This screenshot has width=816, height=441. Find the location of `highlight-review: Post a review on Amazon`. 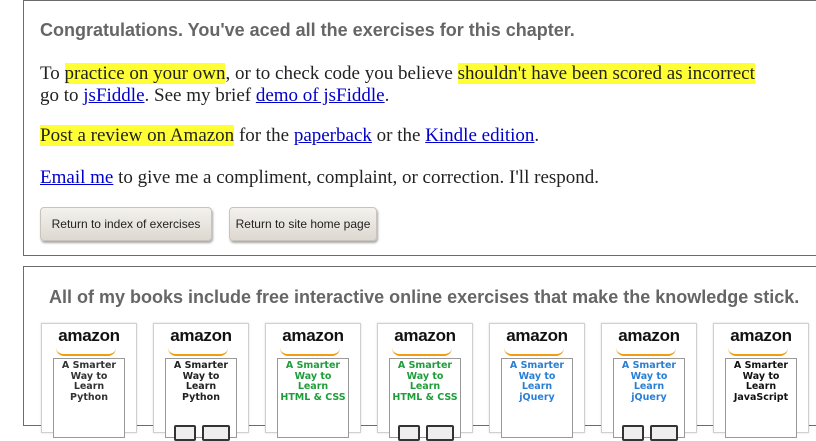

highlight-review: Post a review on Amazon is located at coordinates (137, 135).